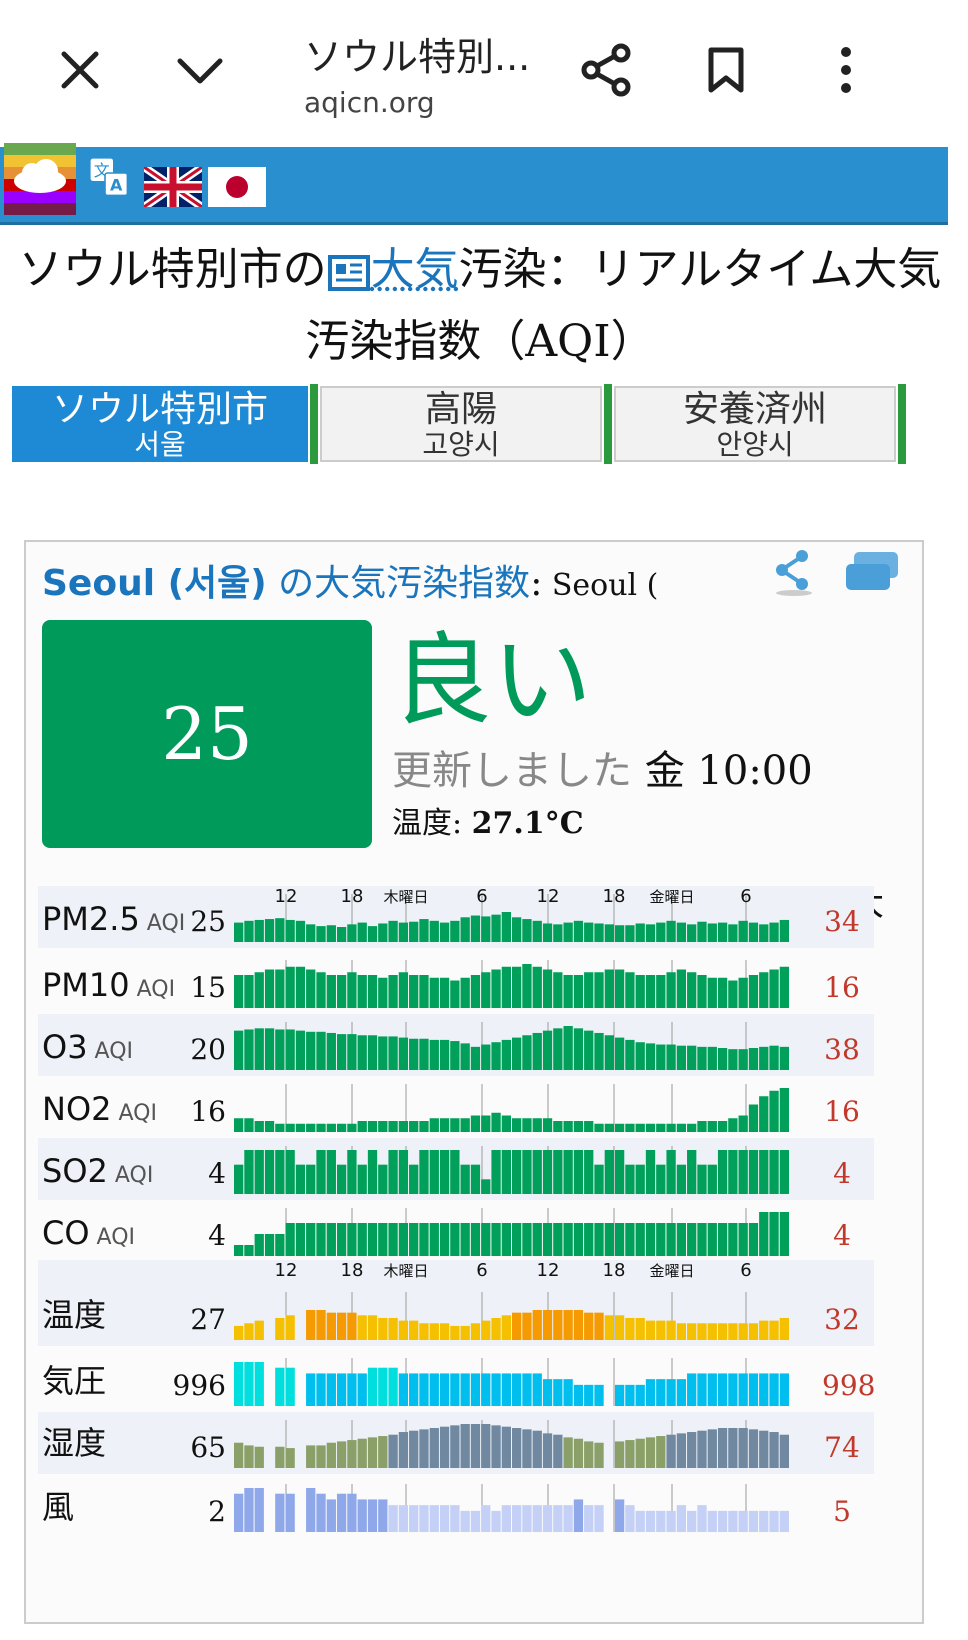  I want to click on pollutant-row: CO AQI 4 4, so click(456, 1231).